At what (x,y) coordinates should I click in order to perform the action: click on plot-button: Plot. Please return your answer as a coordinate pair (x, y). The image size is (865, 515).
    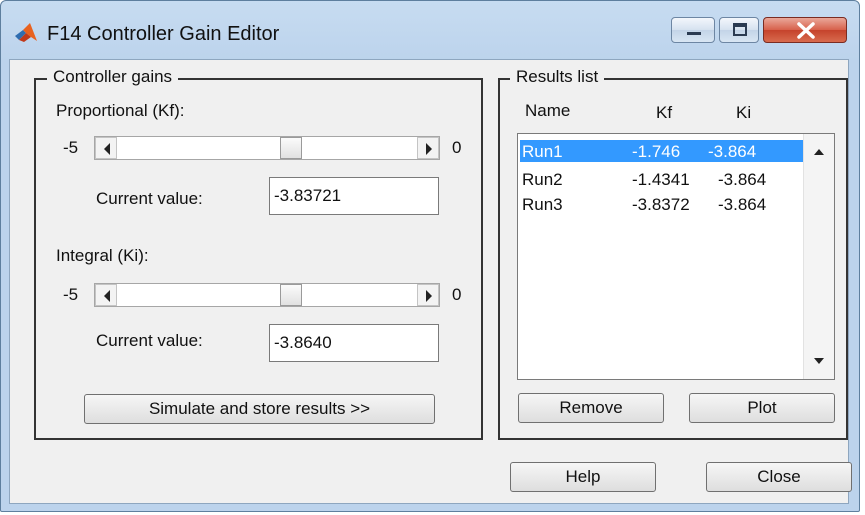
    Looking at the image, I should click on (762, 408).